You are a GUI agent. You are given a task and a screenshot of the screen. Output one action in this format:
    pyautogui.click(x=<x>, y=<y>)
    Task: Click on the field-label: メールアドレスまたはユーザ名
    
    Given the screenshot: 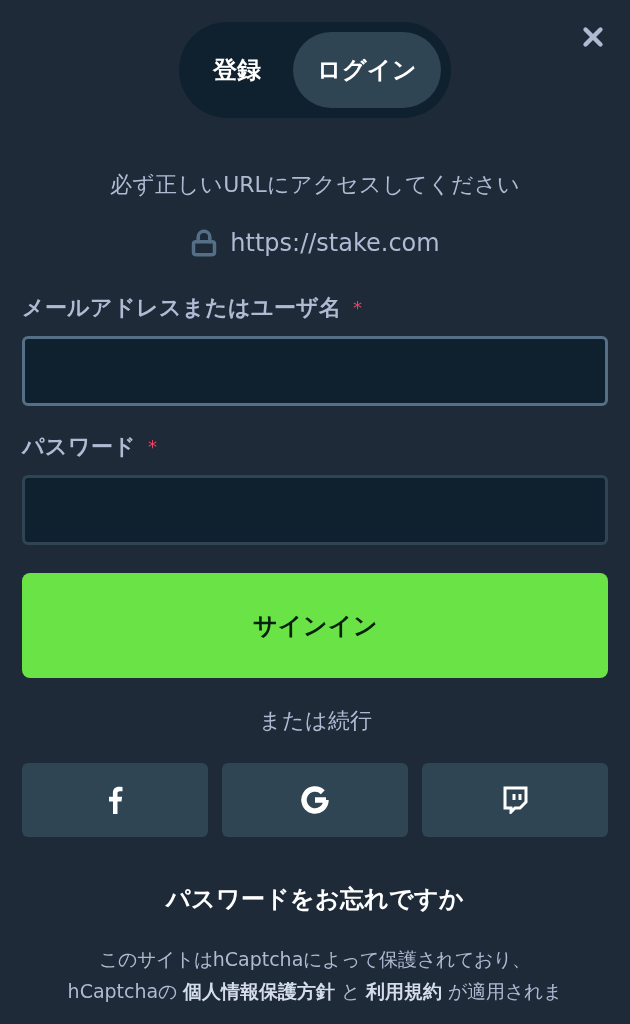 What is the action you would take?
    pyautogui.click(x=181, y=308)
    